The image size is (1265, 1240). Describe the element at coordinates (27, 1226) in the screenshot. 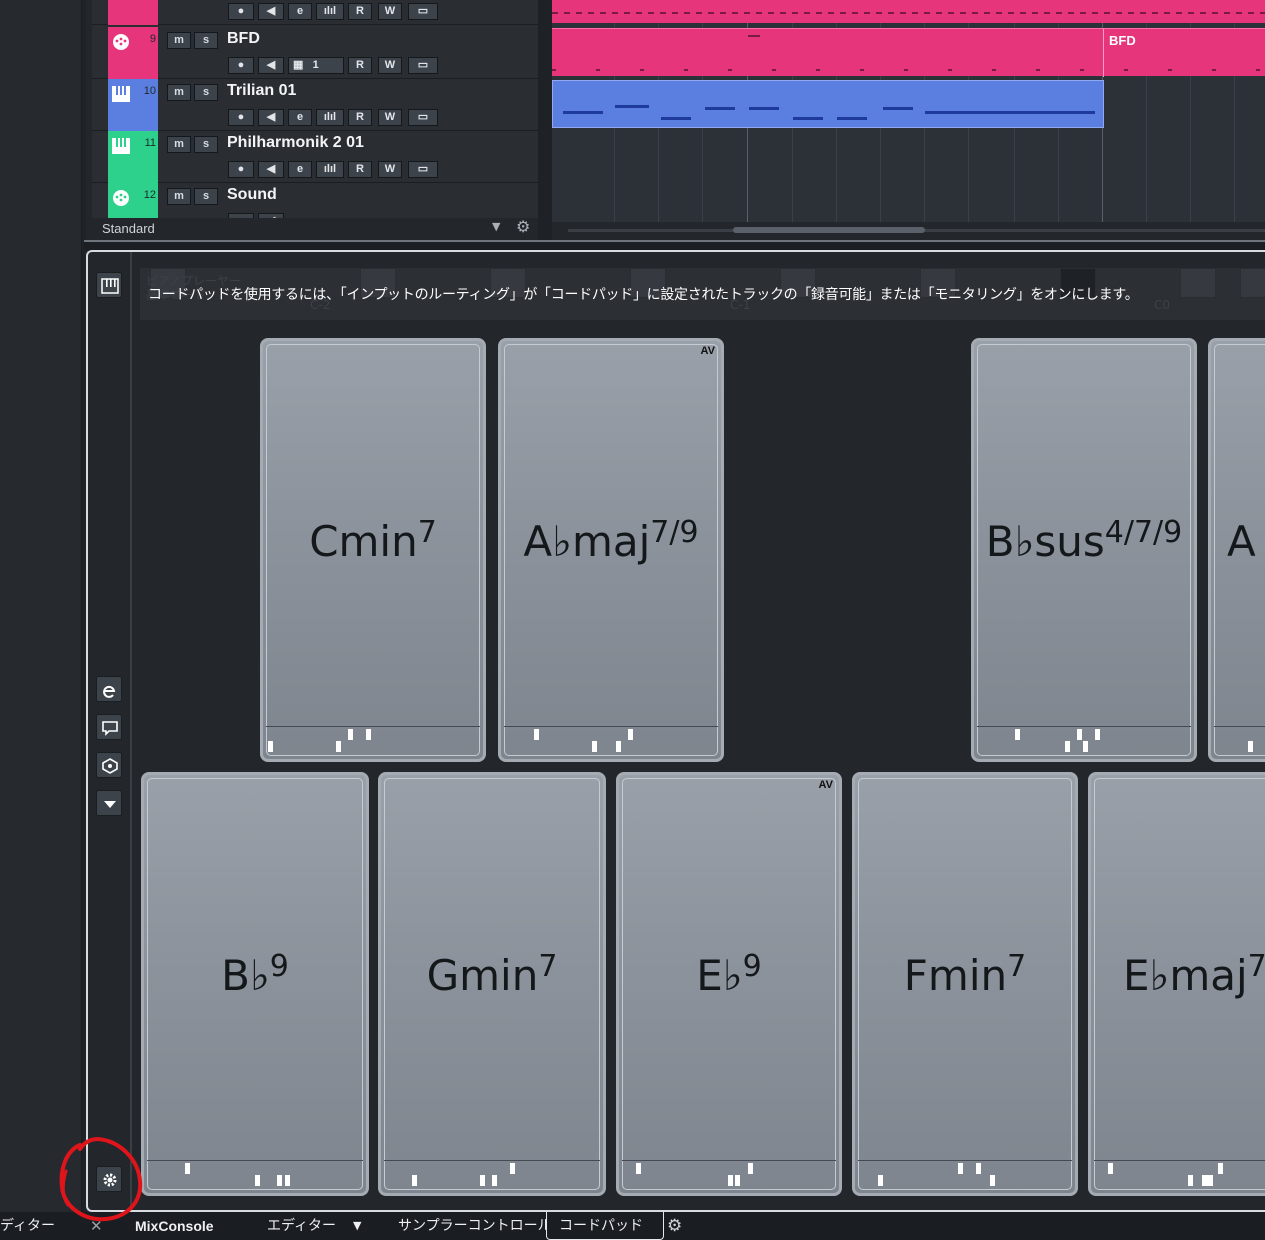

I see `tab-editor-partial: ディター` at that location.